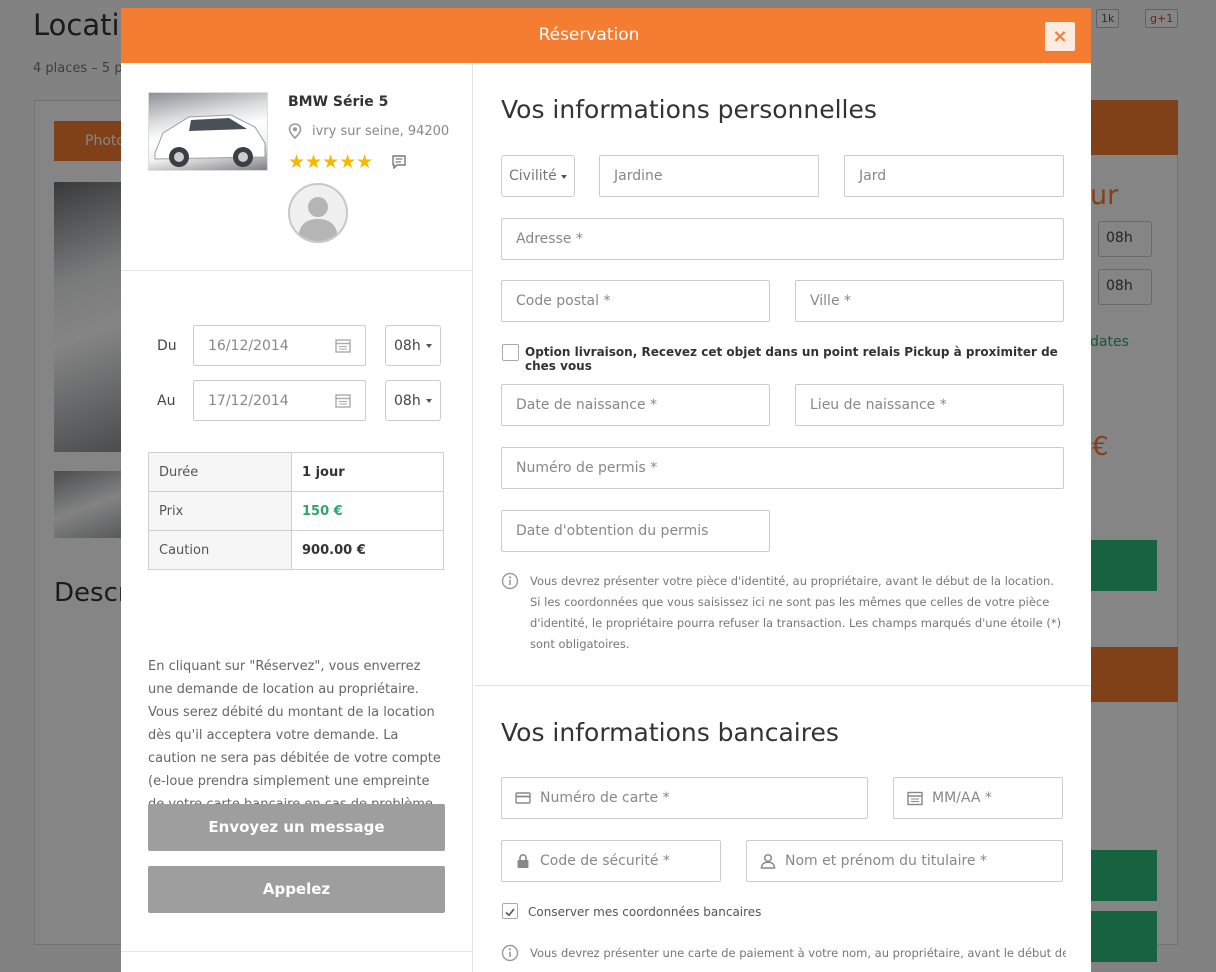 The height and width of the screenshot is (972, 1216). Describe the element at coordinates (367, 472) in the screenshot. I see `duration-value: 1 jour` at that location.